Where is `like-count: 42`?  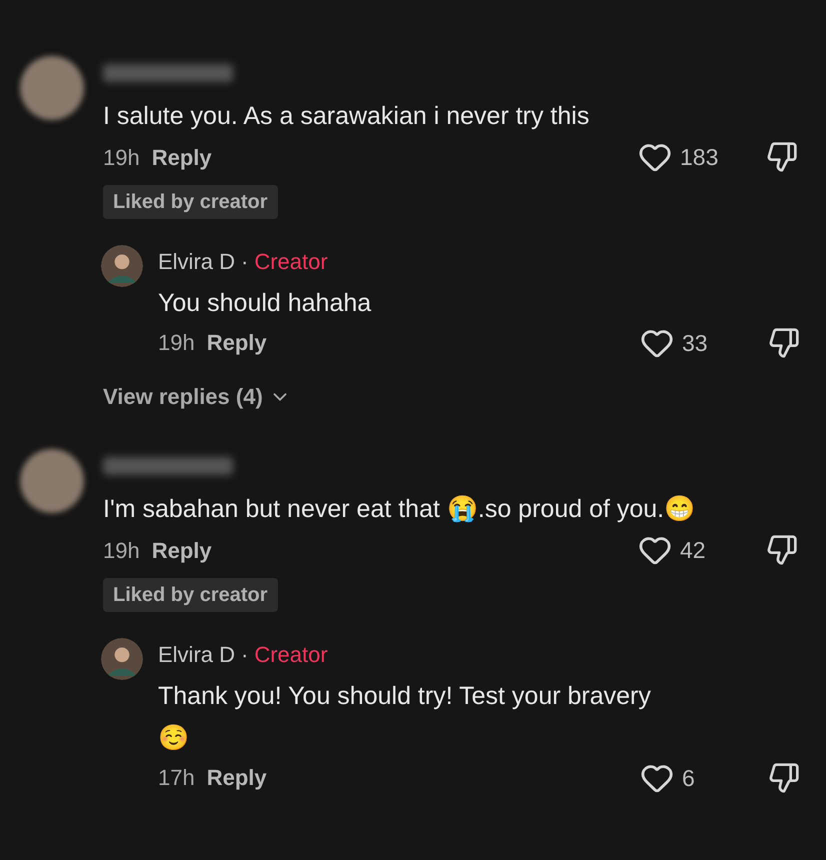
like-count: 42 is located at coordinates (693, 550).